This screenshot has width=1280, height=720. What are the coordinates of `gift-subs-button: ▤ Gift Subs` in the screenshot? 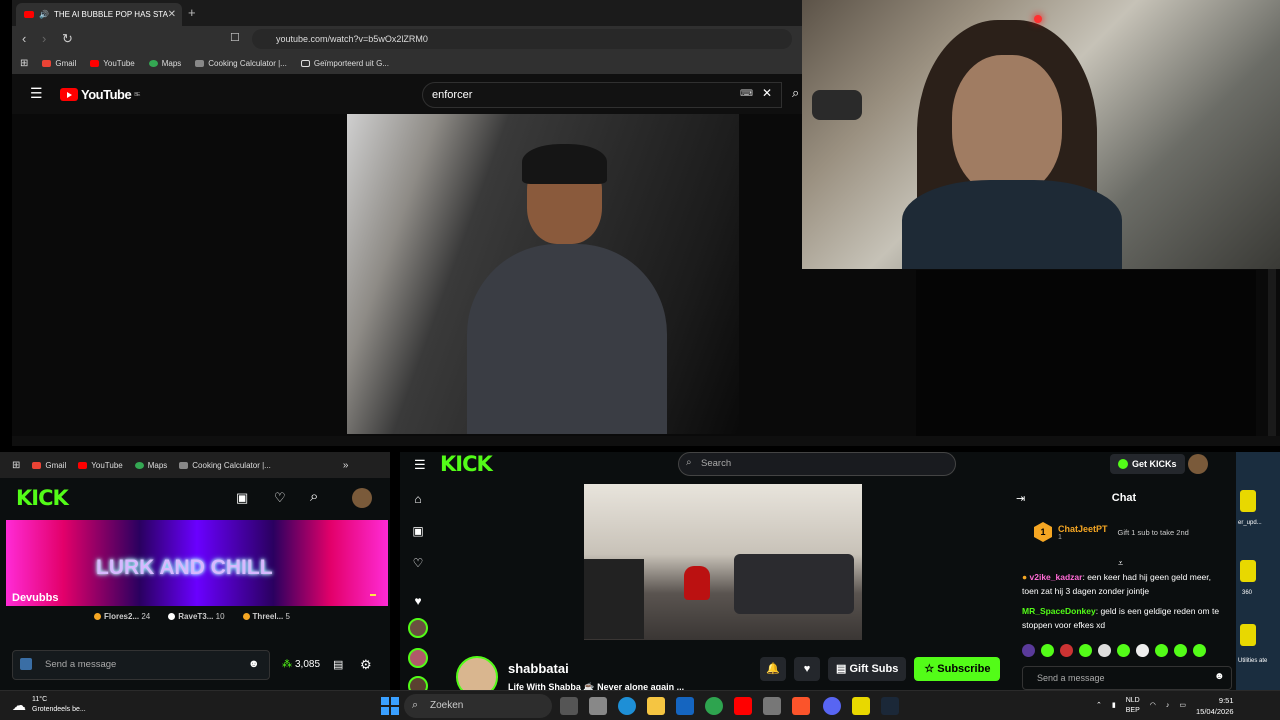 It's located at (867, 669).